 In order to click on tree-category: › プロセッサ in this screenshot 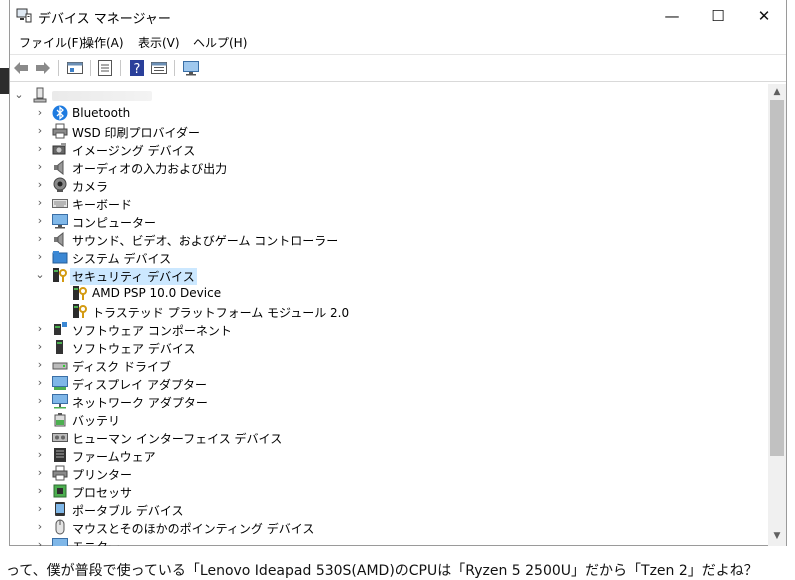, I will do `click(380, 491)`.